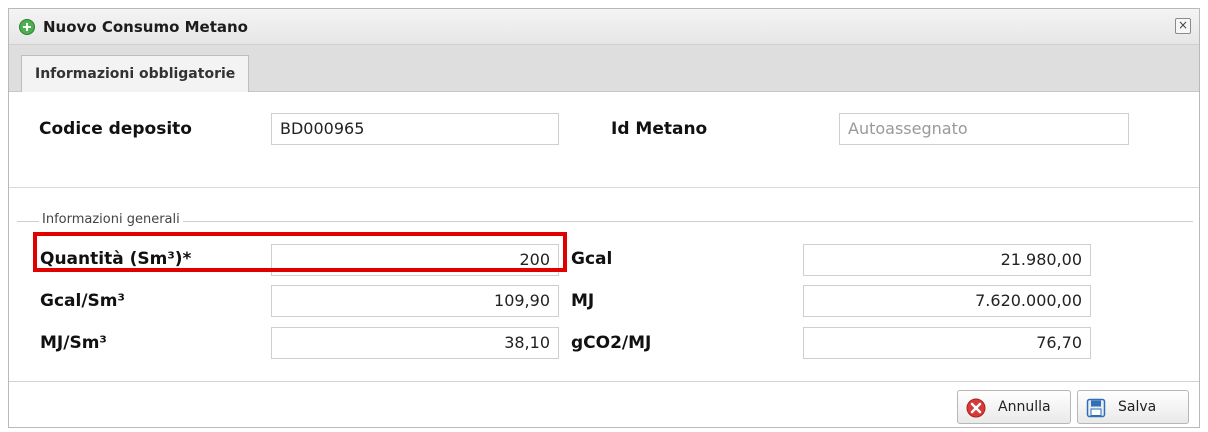 The image size is (1208, 432). I want to click on id-metano-input: Autoassegnato, so click(984, 129).